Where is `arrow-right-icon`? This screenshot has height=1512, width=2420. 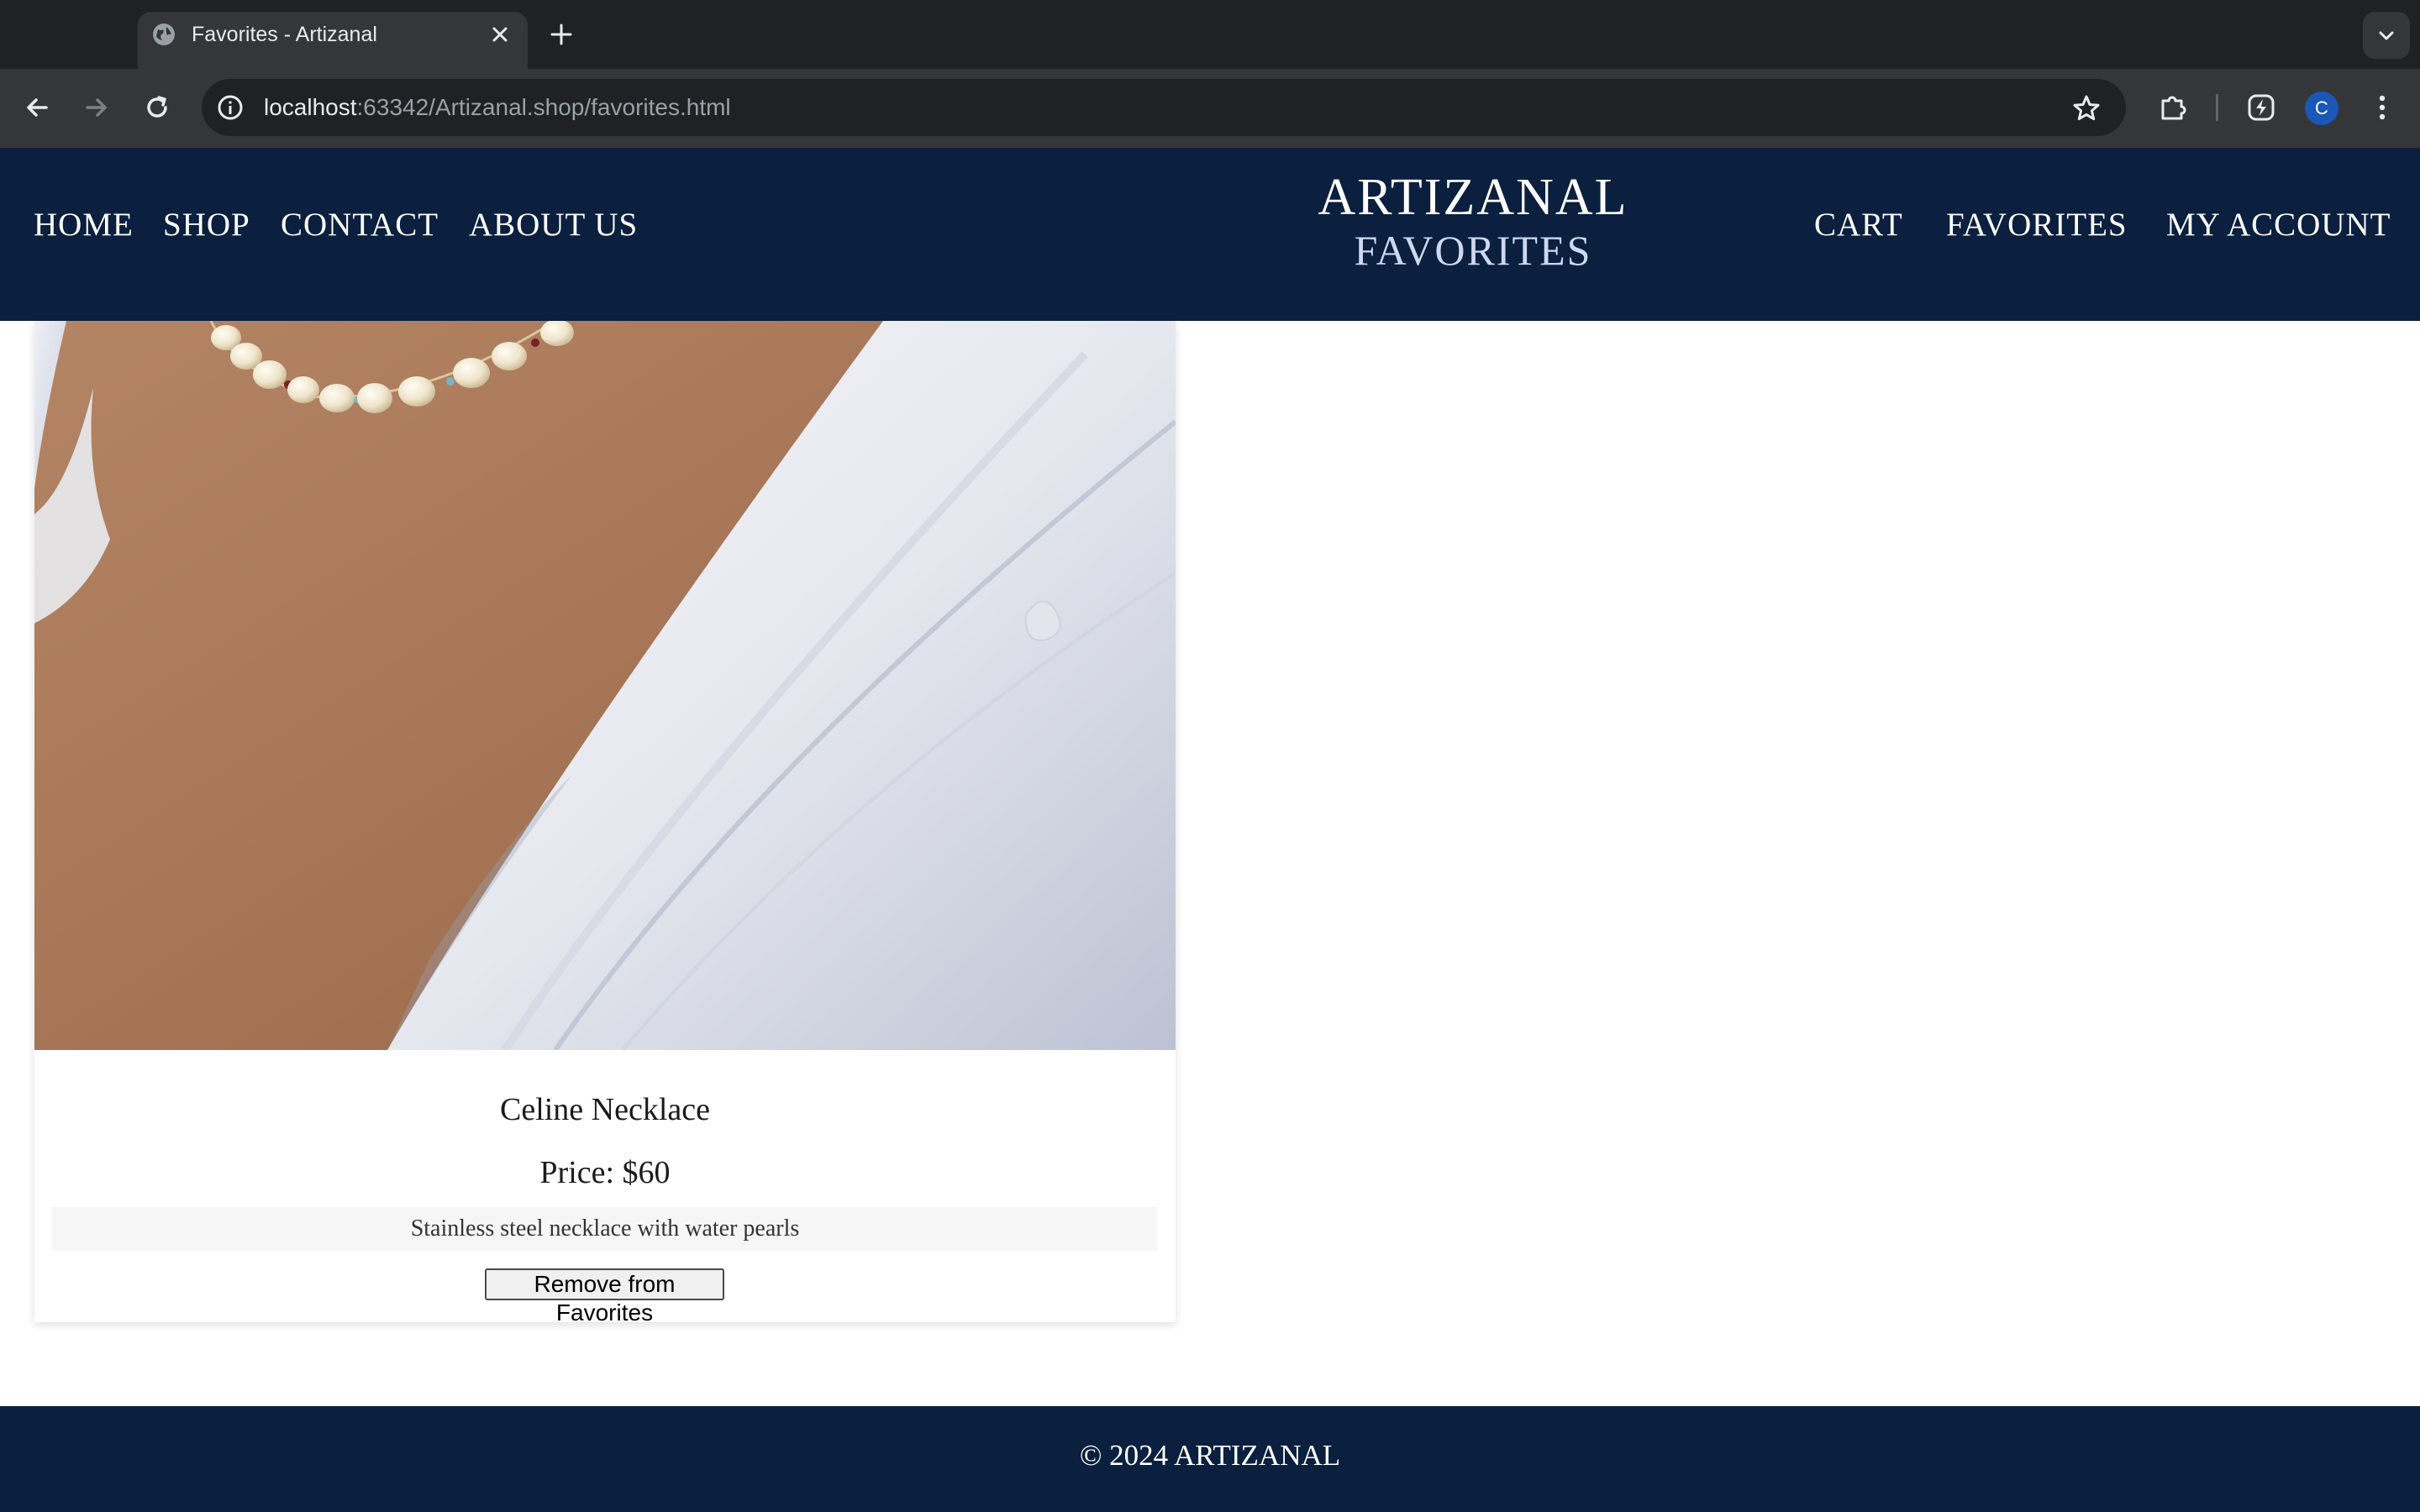
arrow-right-icon is located at coordinates (96, 107).